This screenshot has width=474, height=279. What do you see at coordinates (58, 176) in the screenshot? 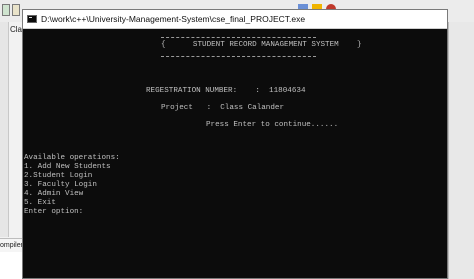
I see `option-student-login: 2.Student Login` at bounding box center [58, 176].